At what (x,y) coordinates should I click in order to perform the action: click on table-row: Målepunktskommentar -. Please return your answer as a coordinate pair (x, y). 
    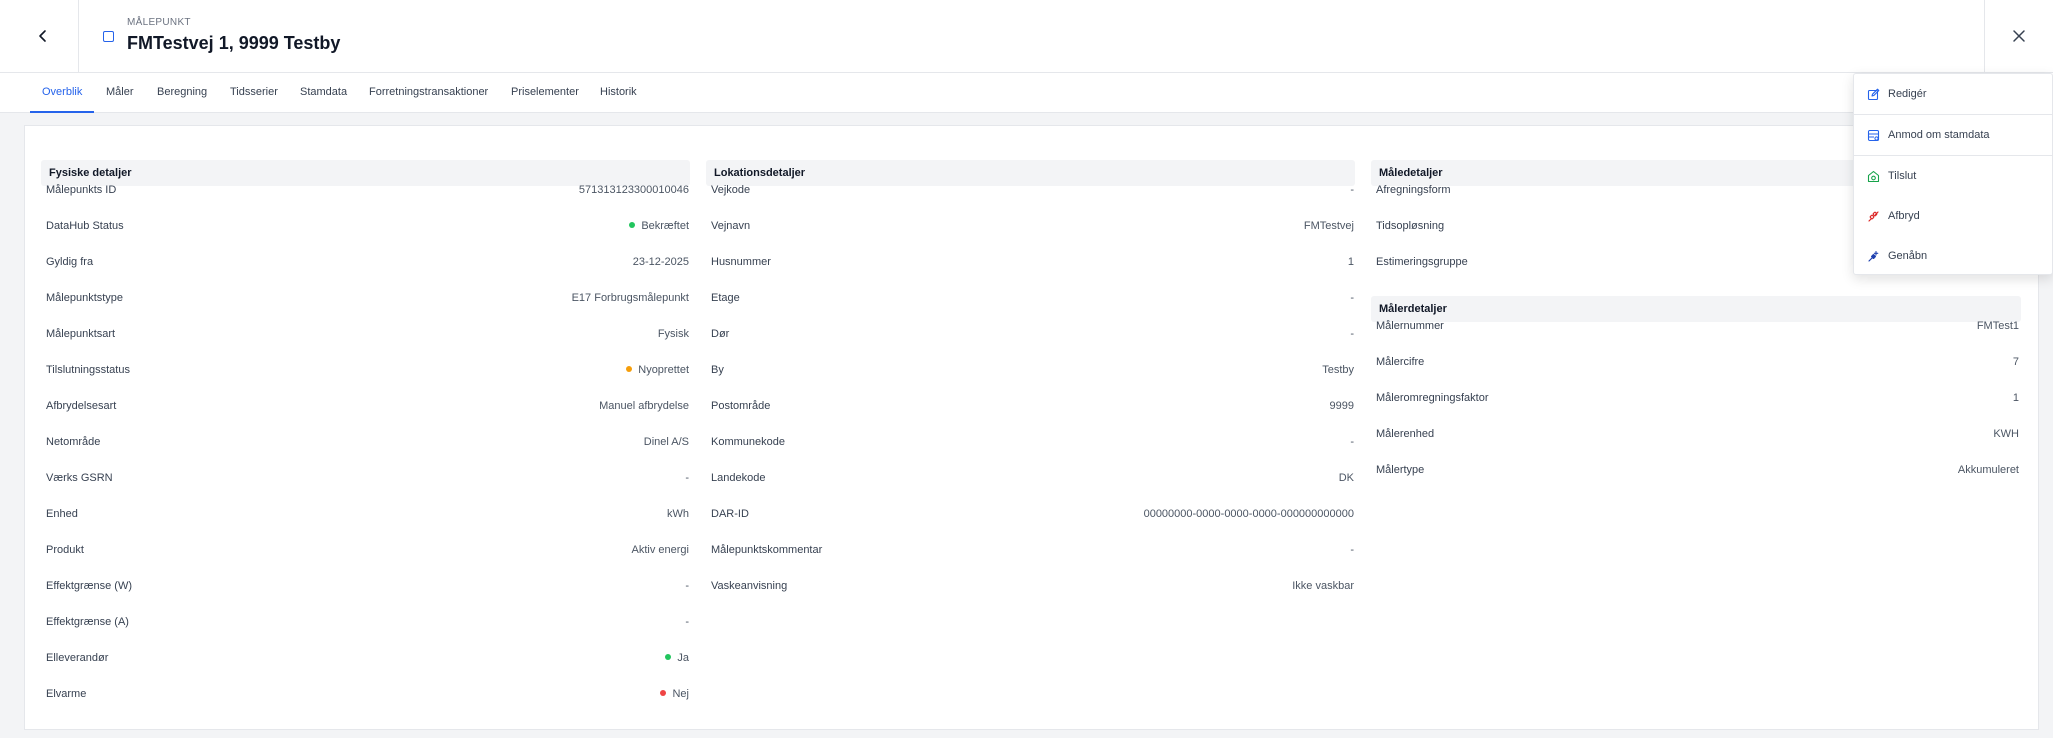
    Looking at the image, I should click on (1032, 550).